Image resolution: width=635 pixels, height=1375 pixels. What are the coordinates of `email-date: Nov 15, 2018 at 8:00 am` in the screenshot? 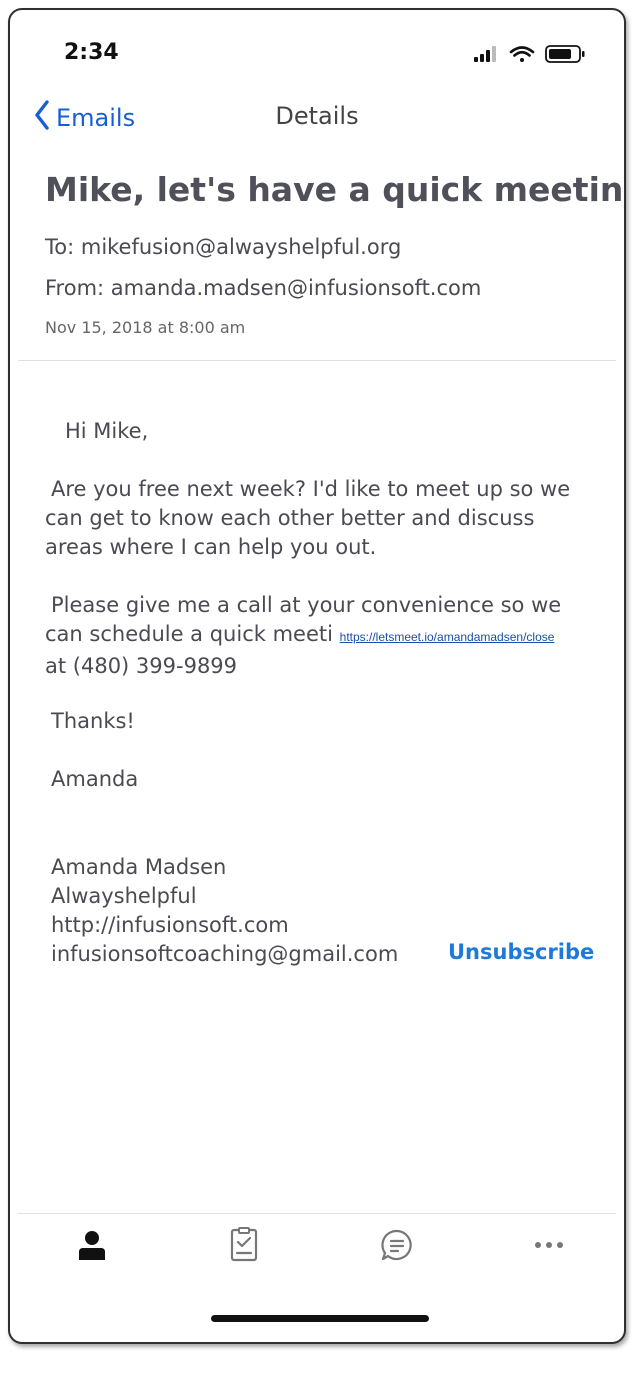 It's located at (145, 327).